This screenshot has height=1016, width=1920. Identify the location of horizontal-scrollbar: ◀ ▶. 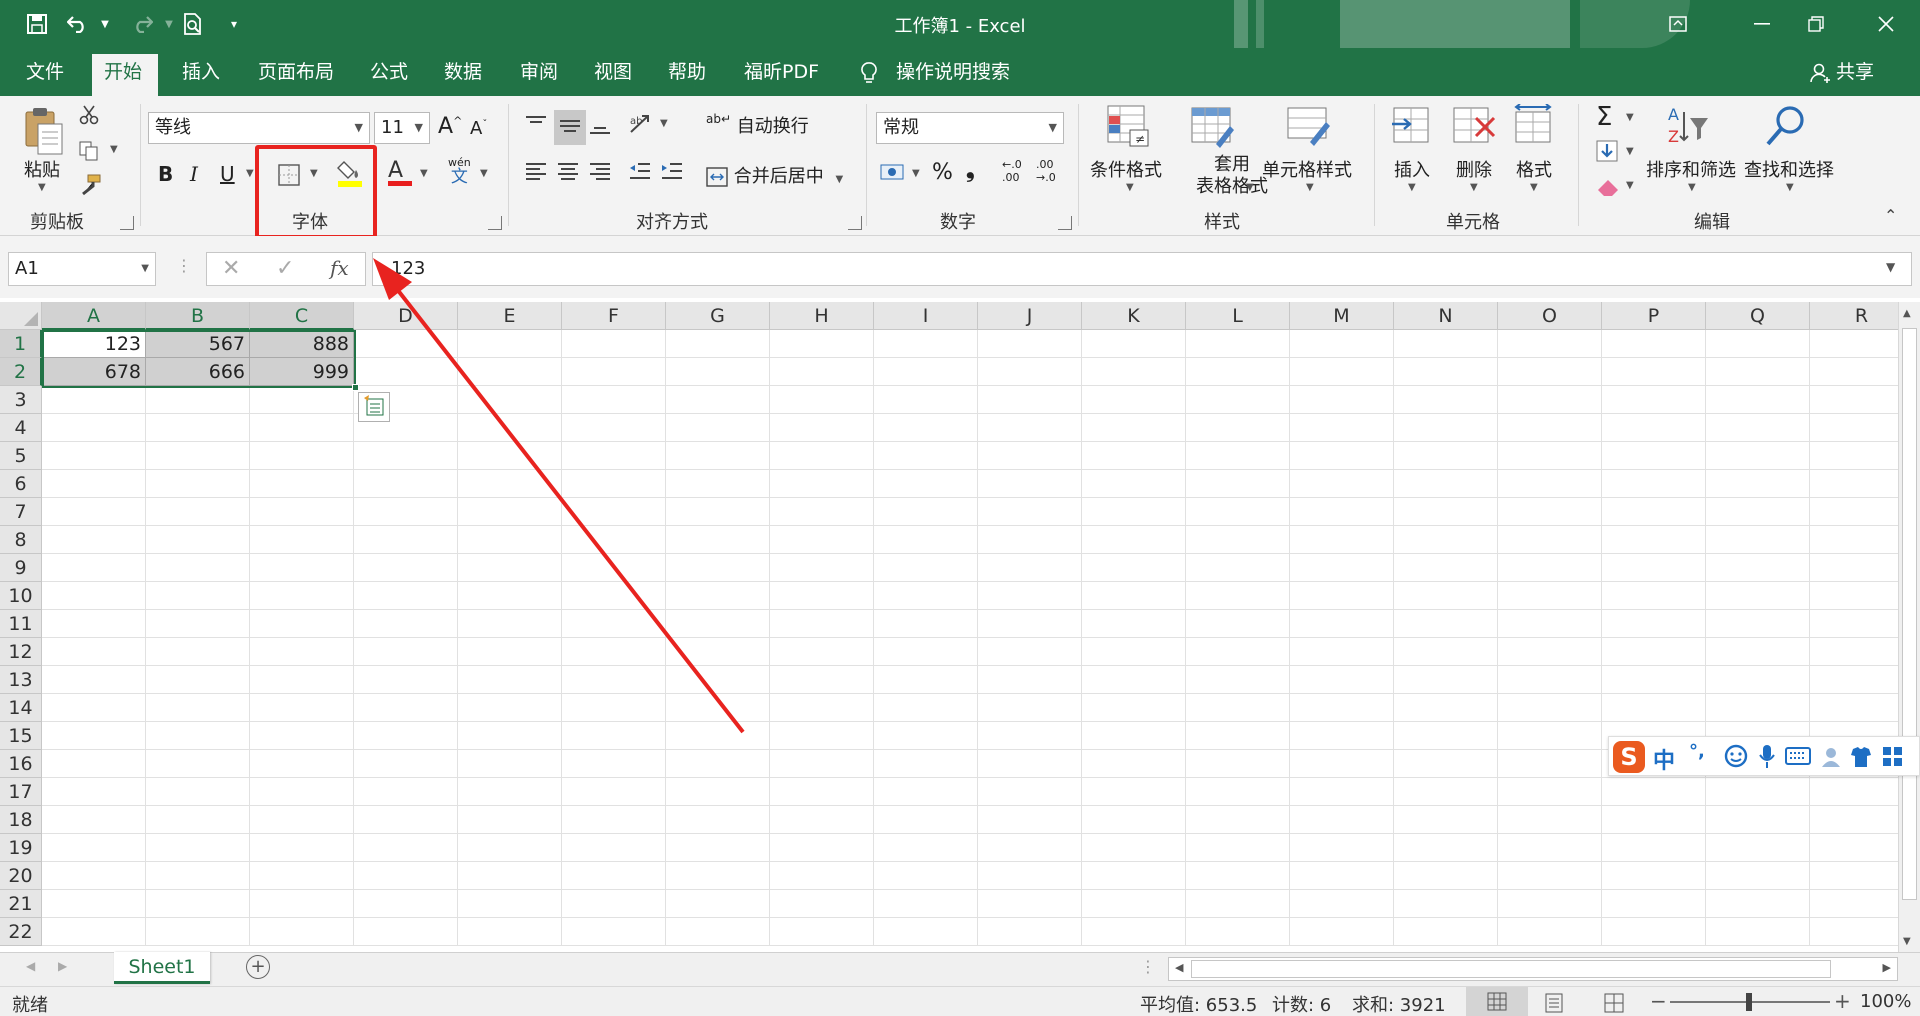
(1533, 969).